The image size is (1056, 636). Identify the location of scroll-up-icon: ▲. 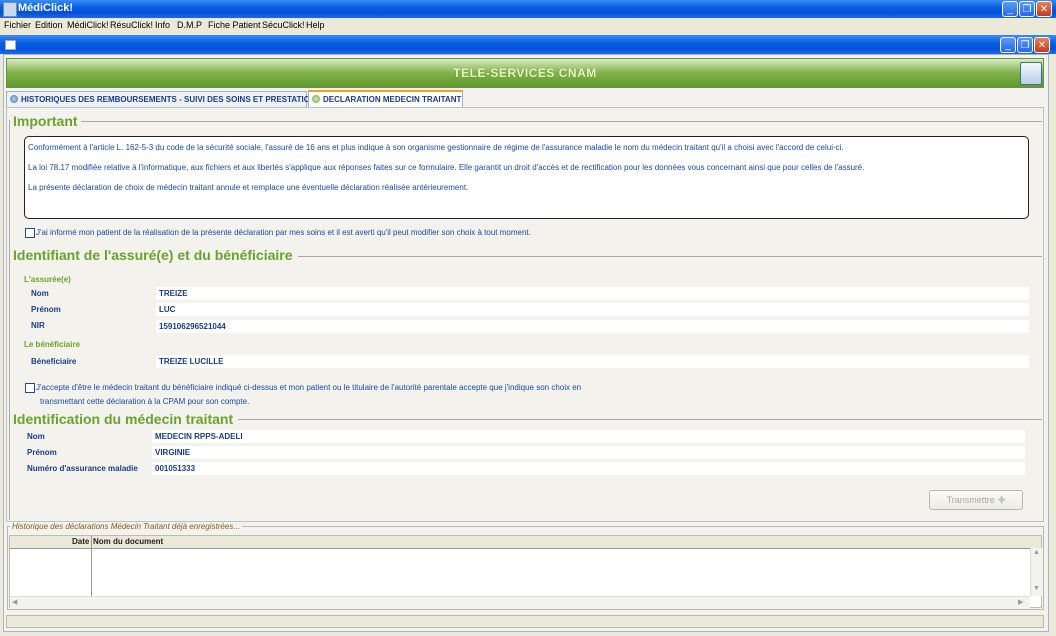
(1036, 552).